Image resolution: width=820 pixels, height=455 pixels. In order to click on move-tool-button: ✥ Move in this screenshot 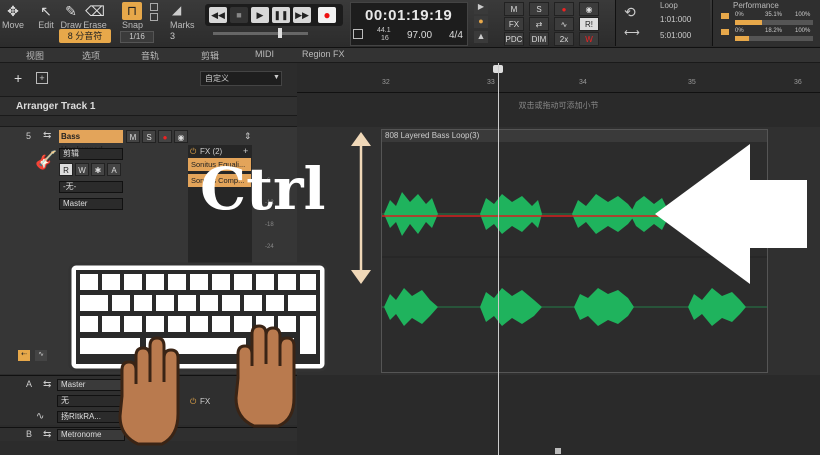, I will do `click(13, 16)`.